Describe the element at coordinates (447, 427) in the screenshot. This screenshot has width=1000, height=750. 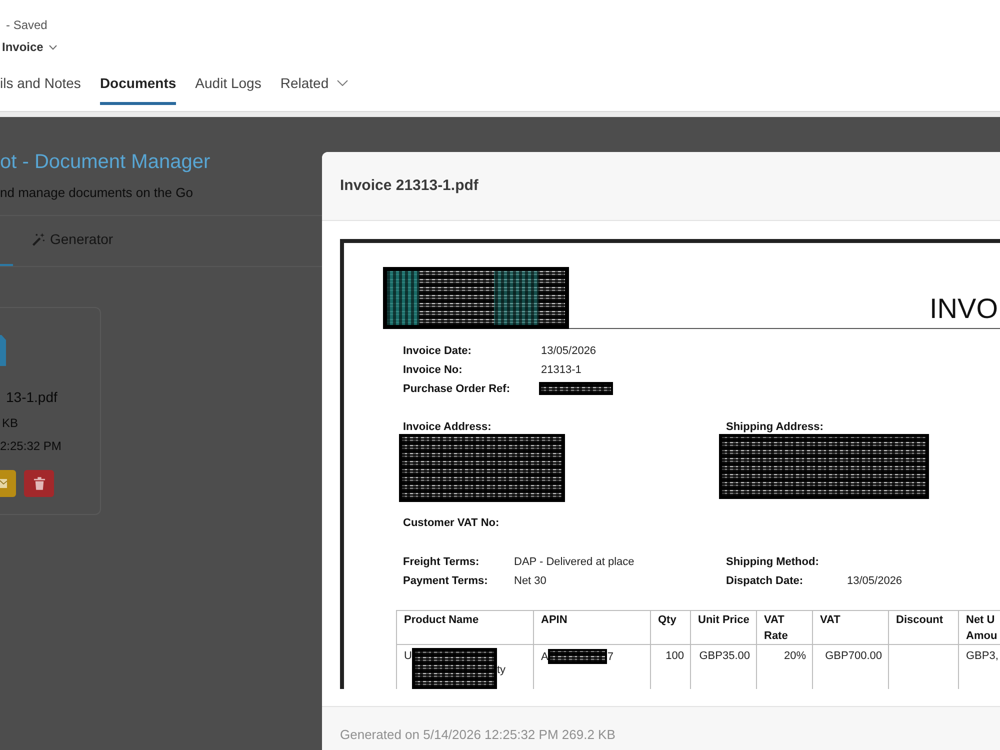
I see `field-label: Invoice Address:` at that location.